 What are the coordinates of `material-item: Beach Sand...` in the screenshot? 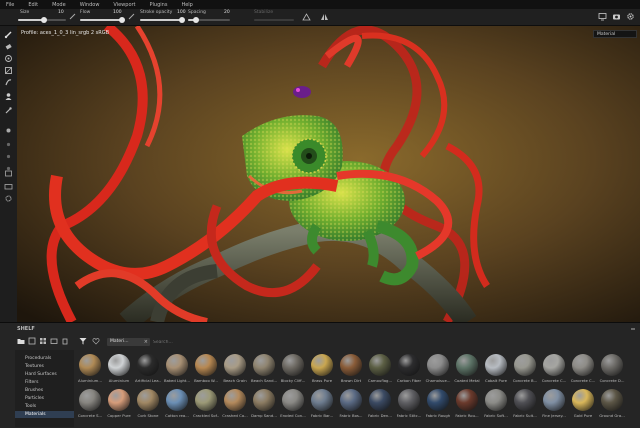 It's located at (264, 371).